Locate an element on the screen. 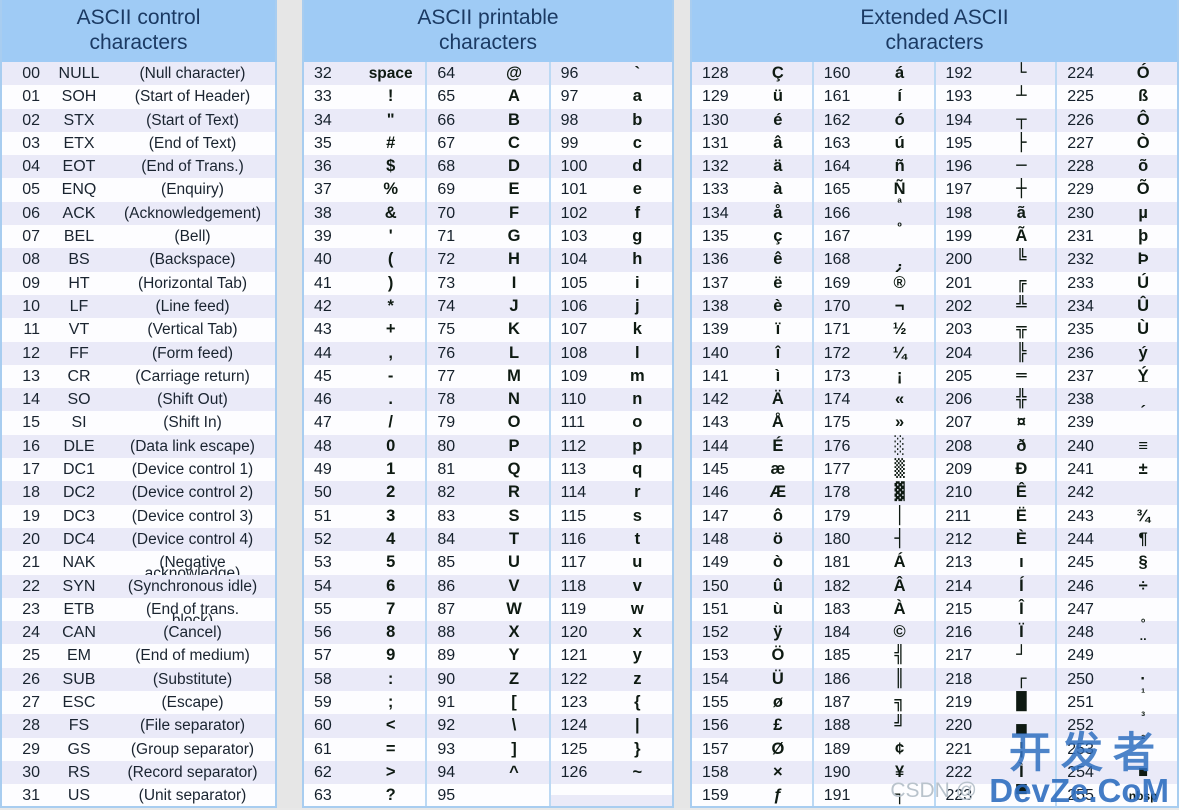 The image size is (1179, 810). char-glyph: S is located at coordinates (513, 516).